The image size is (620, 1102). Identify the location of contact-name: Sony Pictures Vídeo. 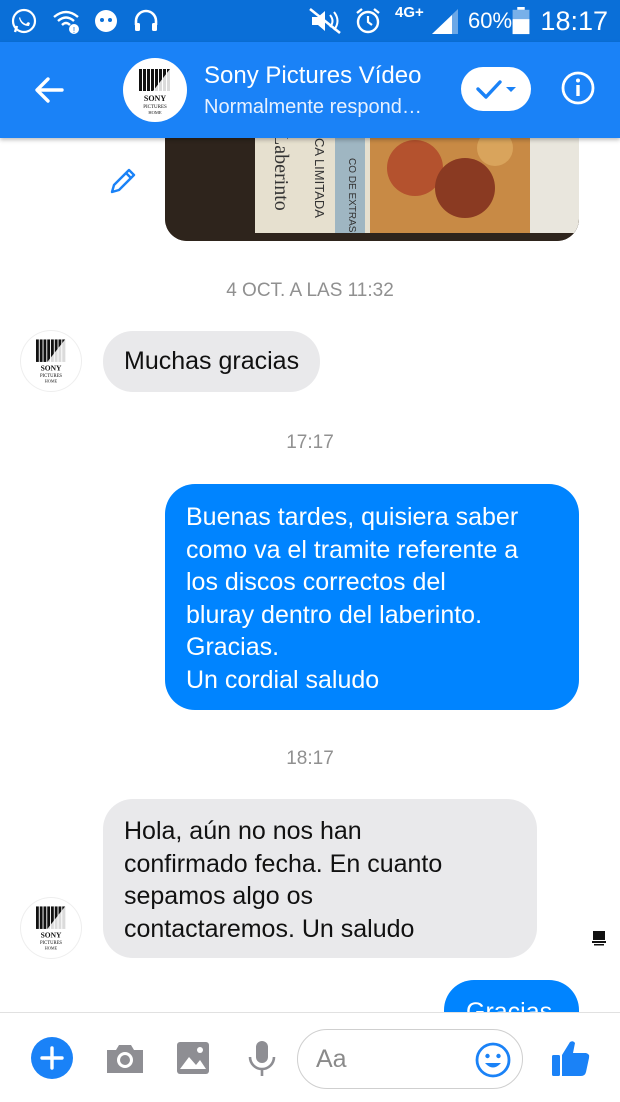
(312, 76).